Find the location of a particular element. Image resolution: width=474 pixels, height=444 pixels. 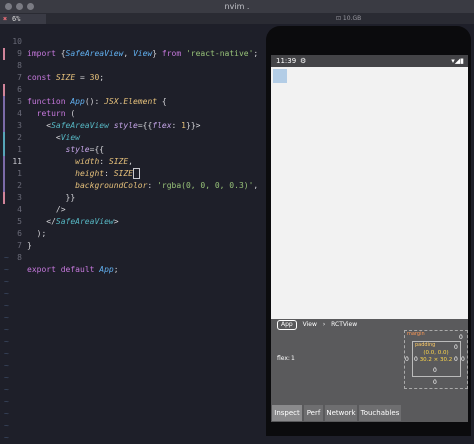

padding-left-value: 0 is located at coordinates (416, 359).